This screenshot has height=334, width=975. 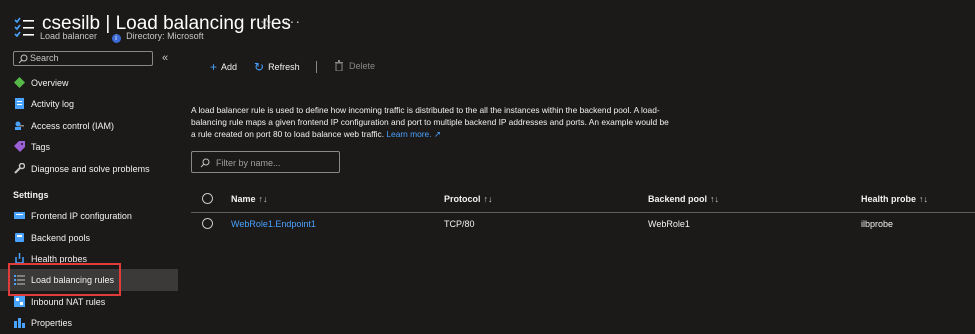 What do you see at coordinates (73, 126) in the screenshot?
I see `sidebar-item-label: Access control (IAM)` at bounding box center [73, 126].